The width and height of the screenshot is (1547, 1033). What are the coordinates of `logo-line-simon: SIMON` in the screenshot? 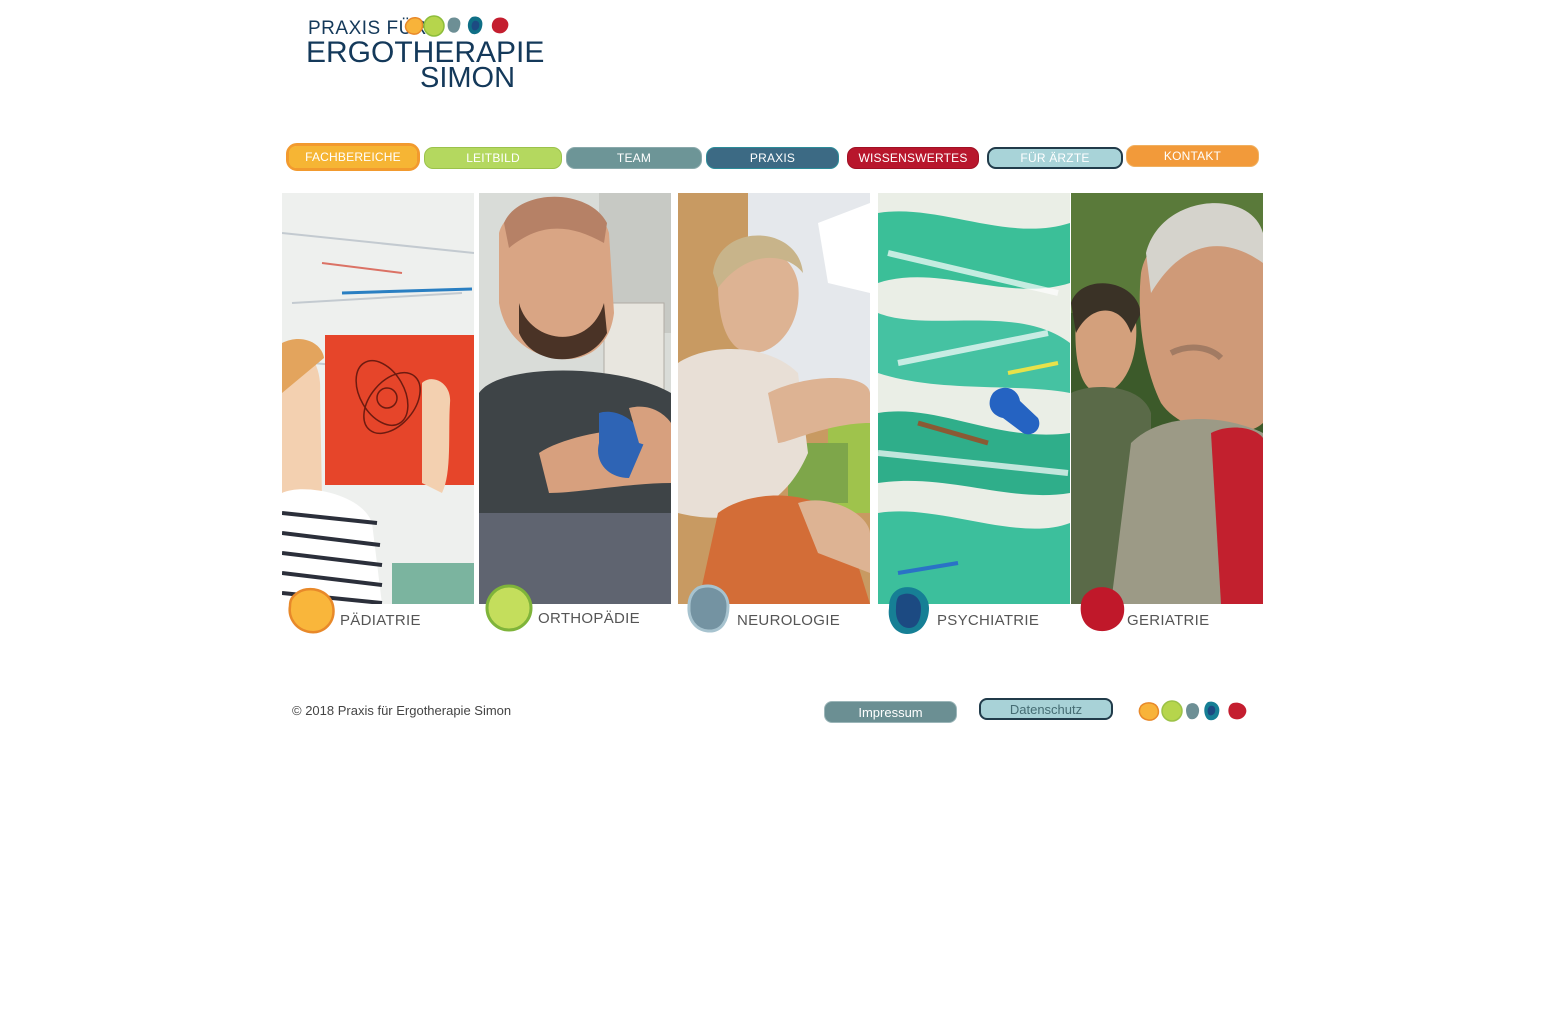 It's located at (468, 78).